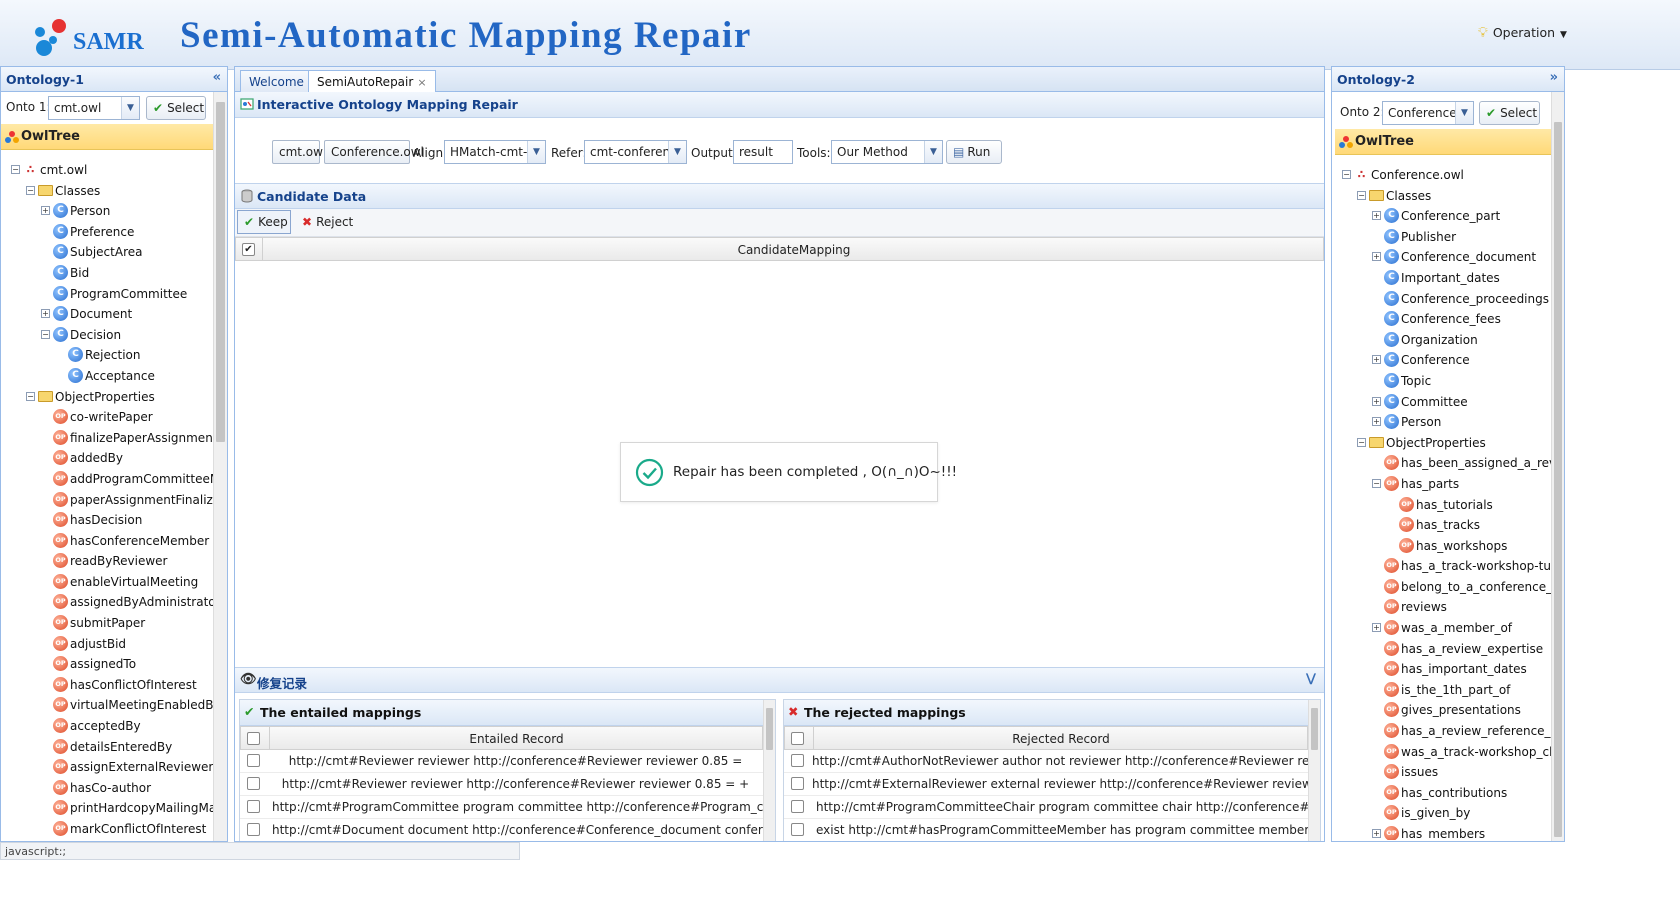 This screenshot has height=920, width=1680. I want to click on tree-property-node: OP issues, so click(1441, 772).